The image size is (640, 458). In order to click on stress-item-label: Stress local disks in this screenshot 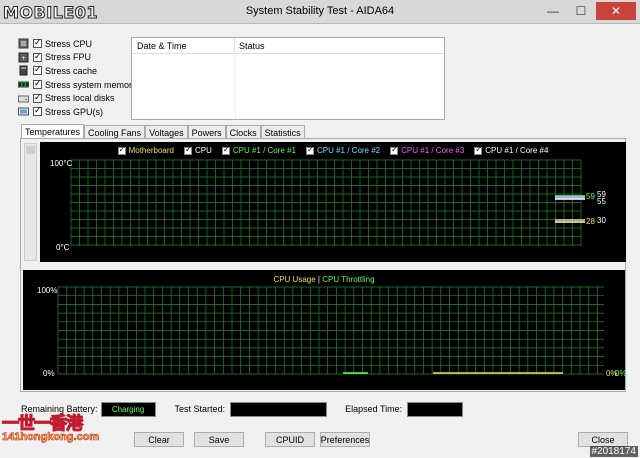, I will do `click(80, 98)`.